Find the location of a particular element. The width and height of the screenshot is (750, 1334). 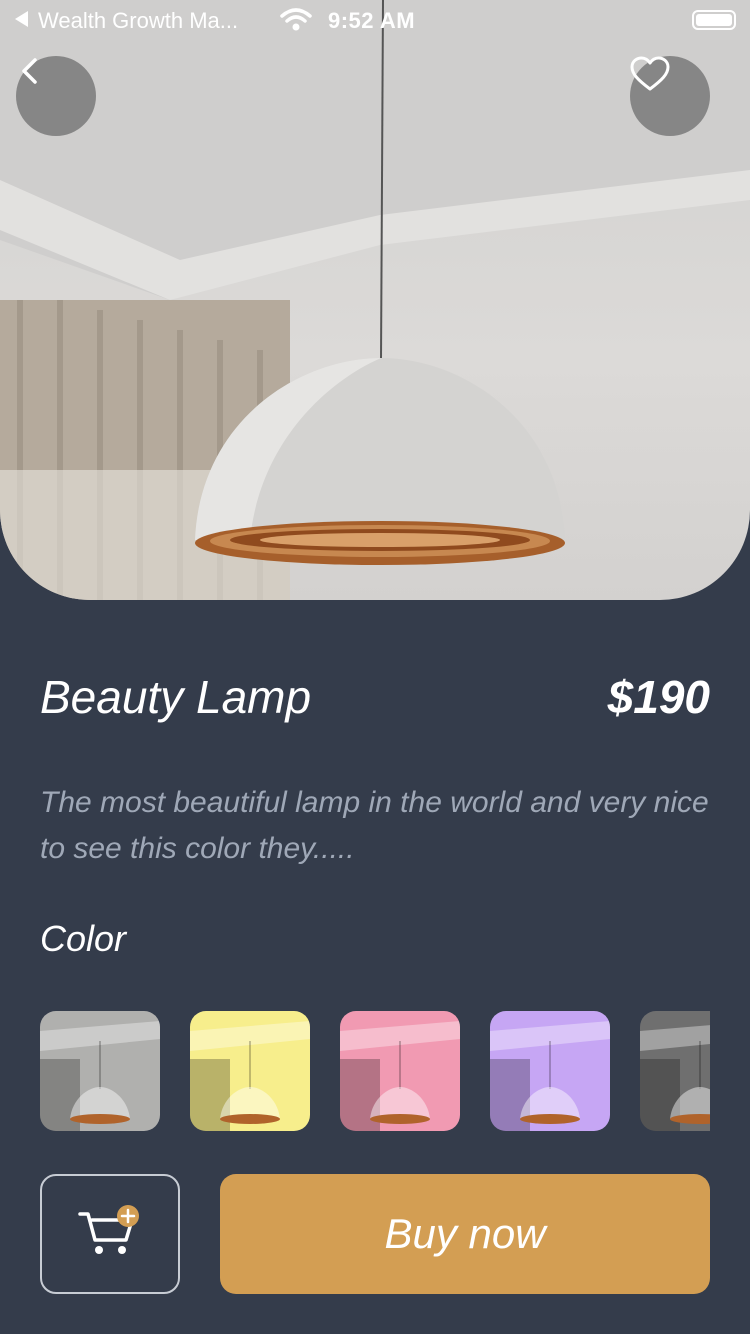

color-swatch-pink is located at coordinates (400, 1071).